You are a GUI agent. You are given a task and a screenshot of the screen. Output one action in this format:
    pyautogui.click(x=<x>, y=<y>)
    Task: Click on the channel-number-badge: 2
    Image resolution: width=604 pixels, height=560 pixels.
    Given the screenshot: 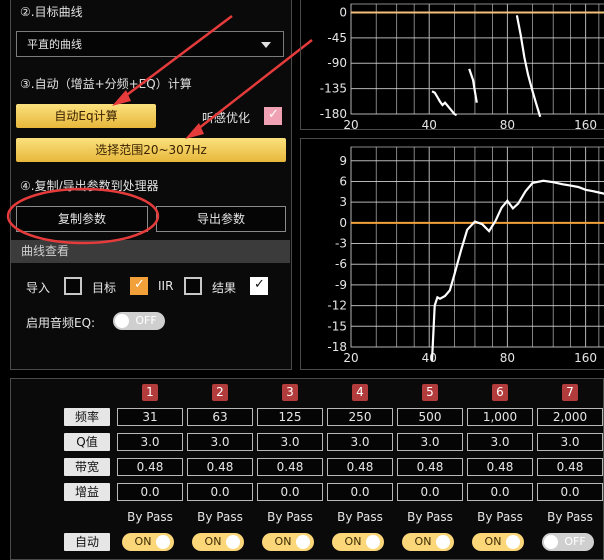 What is the action you would take?
    pyautogui.click(x=220, y=392)
    